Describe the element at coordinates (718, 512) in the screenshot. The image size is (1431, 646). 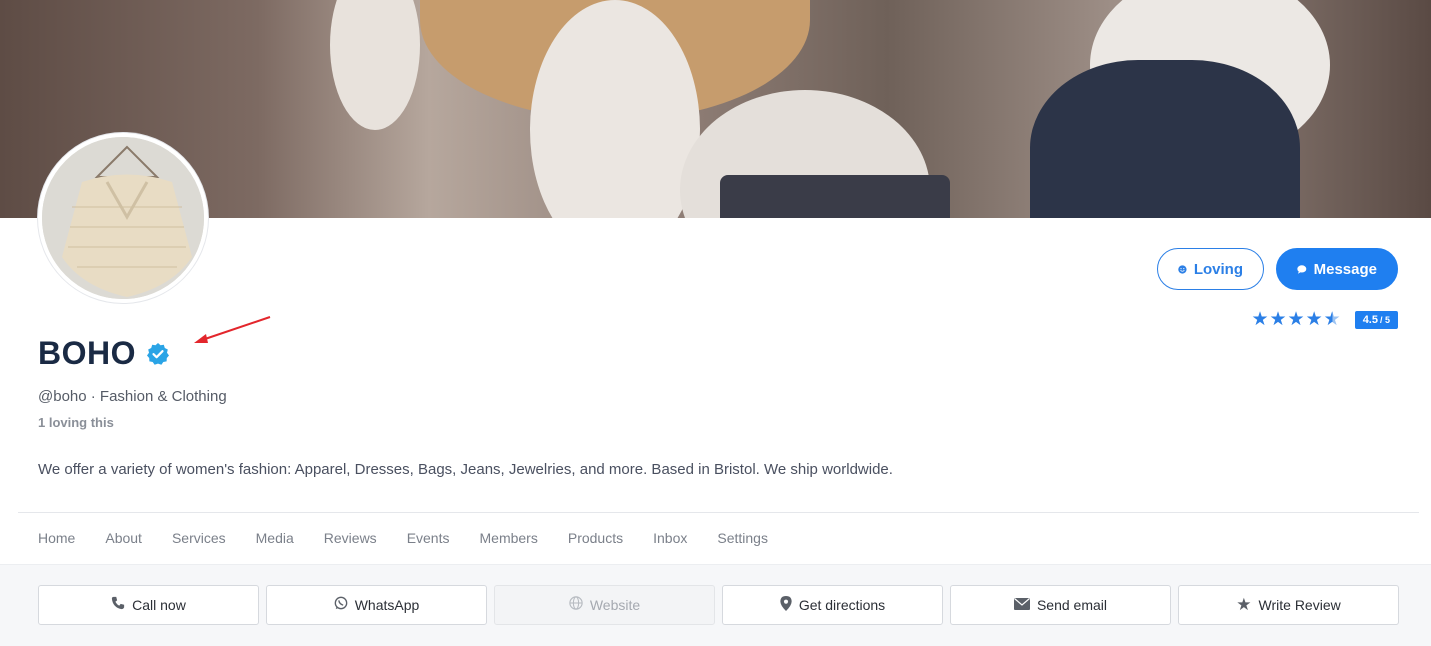
I see `section-divider` at that location.